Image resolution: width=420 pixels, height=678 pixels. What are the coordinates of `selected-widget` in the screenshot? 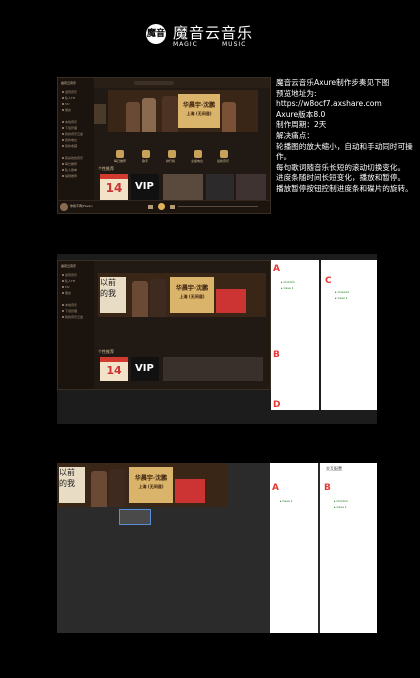 It's located at (135, 517).